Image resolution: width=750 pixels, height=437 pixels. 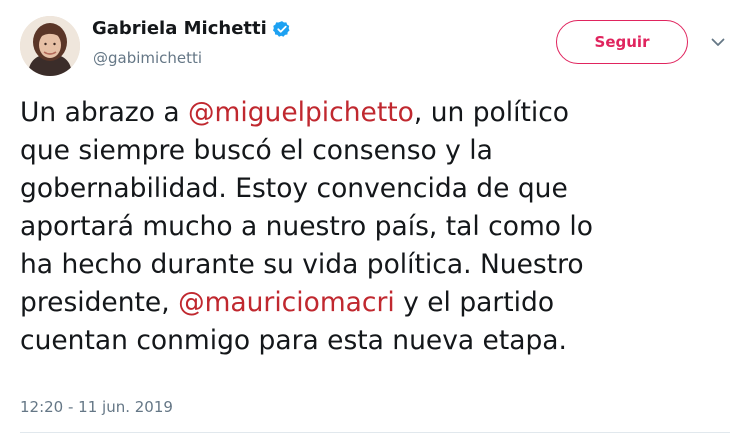 I want to click on tweet-text-segment: , un político, so click(x=491, y=112).